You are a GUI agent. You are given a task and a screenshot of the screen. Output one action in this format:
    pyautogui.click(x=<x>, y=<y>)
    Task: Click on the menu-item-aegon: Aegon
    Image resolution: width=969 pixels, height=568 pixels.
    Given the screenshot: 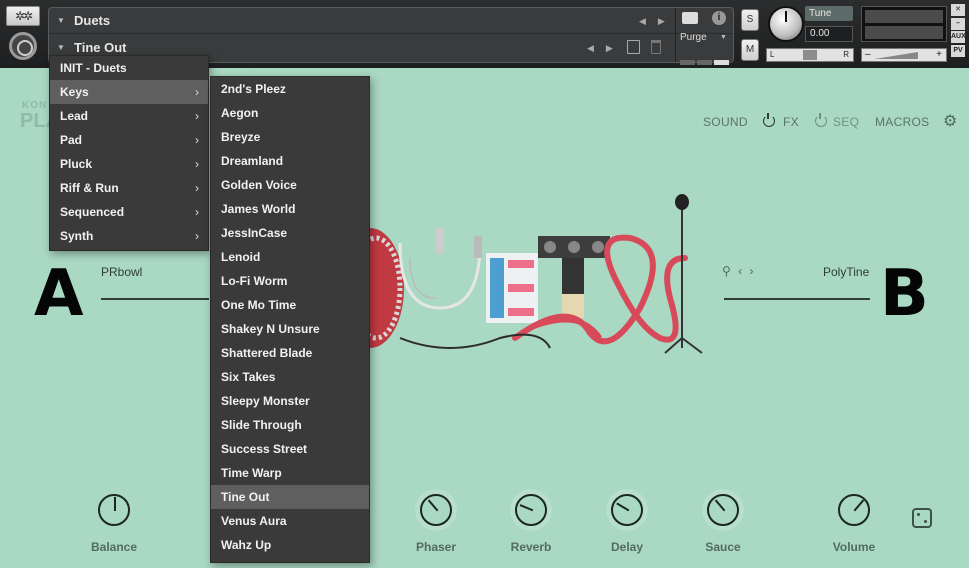 What is the action you would take?
    pyautogui.click(x=290, y=113)
    